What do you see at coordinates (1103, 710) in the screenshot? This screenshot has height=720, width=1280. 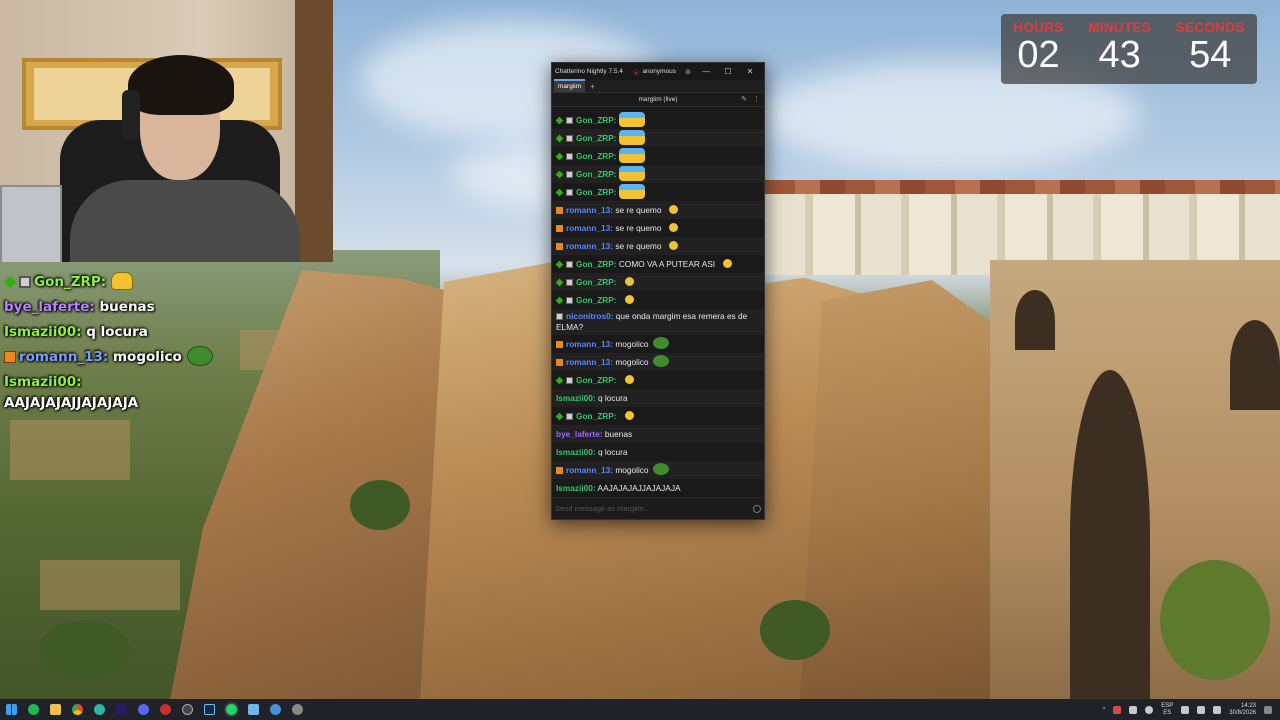 I see `tray-overflow-chevron-icon: ^` at bounding box center [1103, 710].